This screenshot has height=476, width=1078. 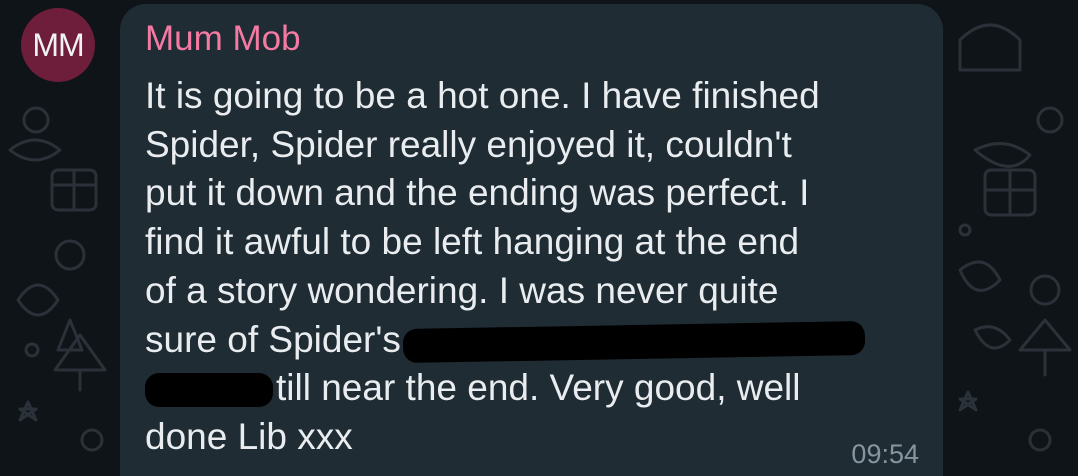 What do you see at coordinates (462, 290) in the screenshot?
I see `message-line: of a story wondering. I was never quite` at bounding box center [462, 290].